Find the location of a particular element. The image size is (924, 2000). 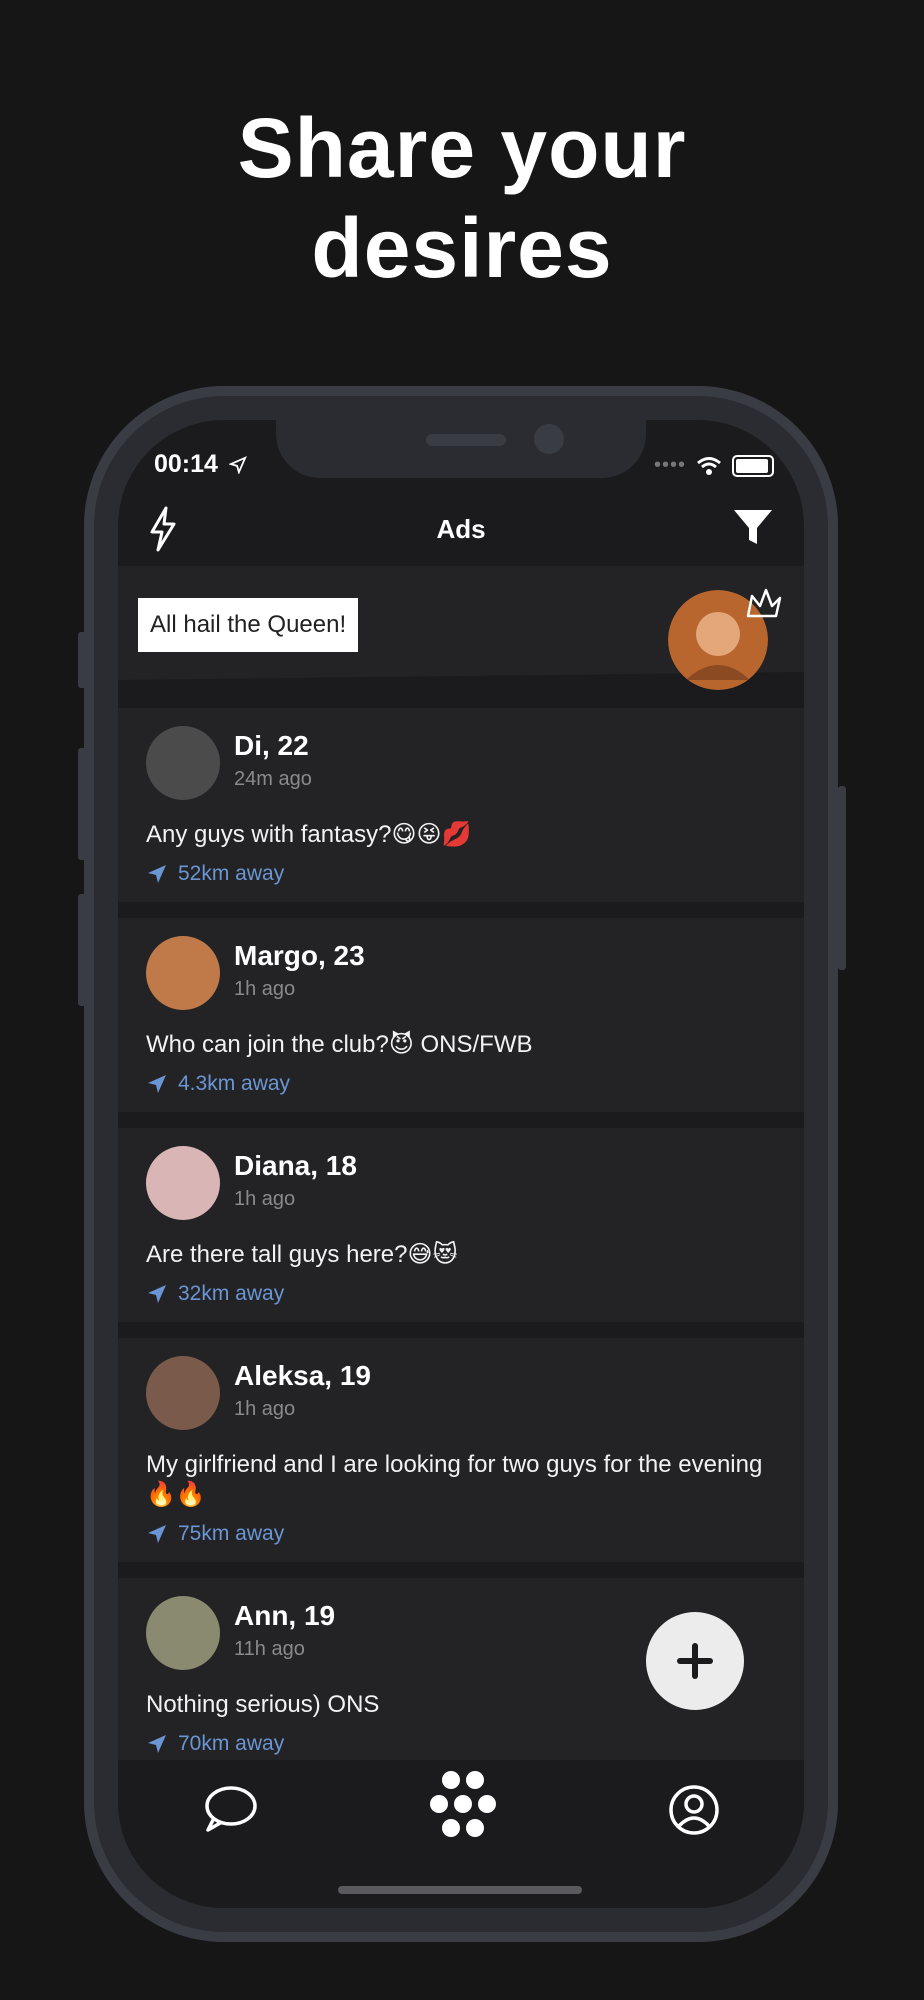

ad-distance-text: 70km away is located at coordinates (231, 1743).